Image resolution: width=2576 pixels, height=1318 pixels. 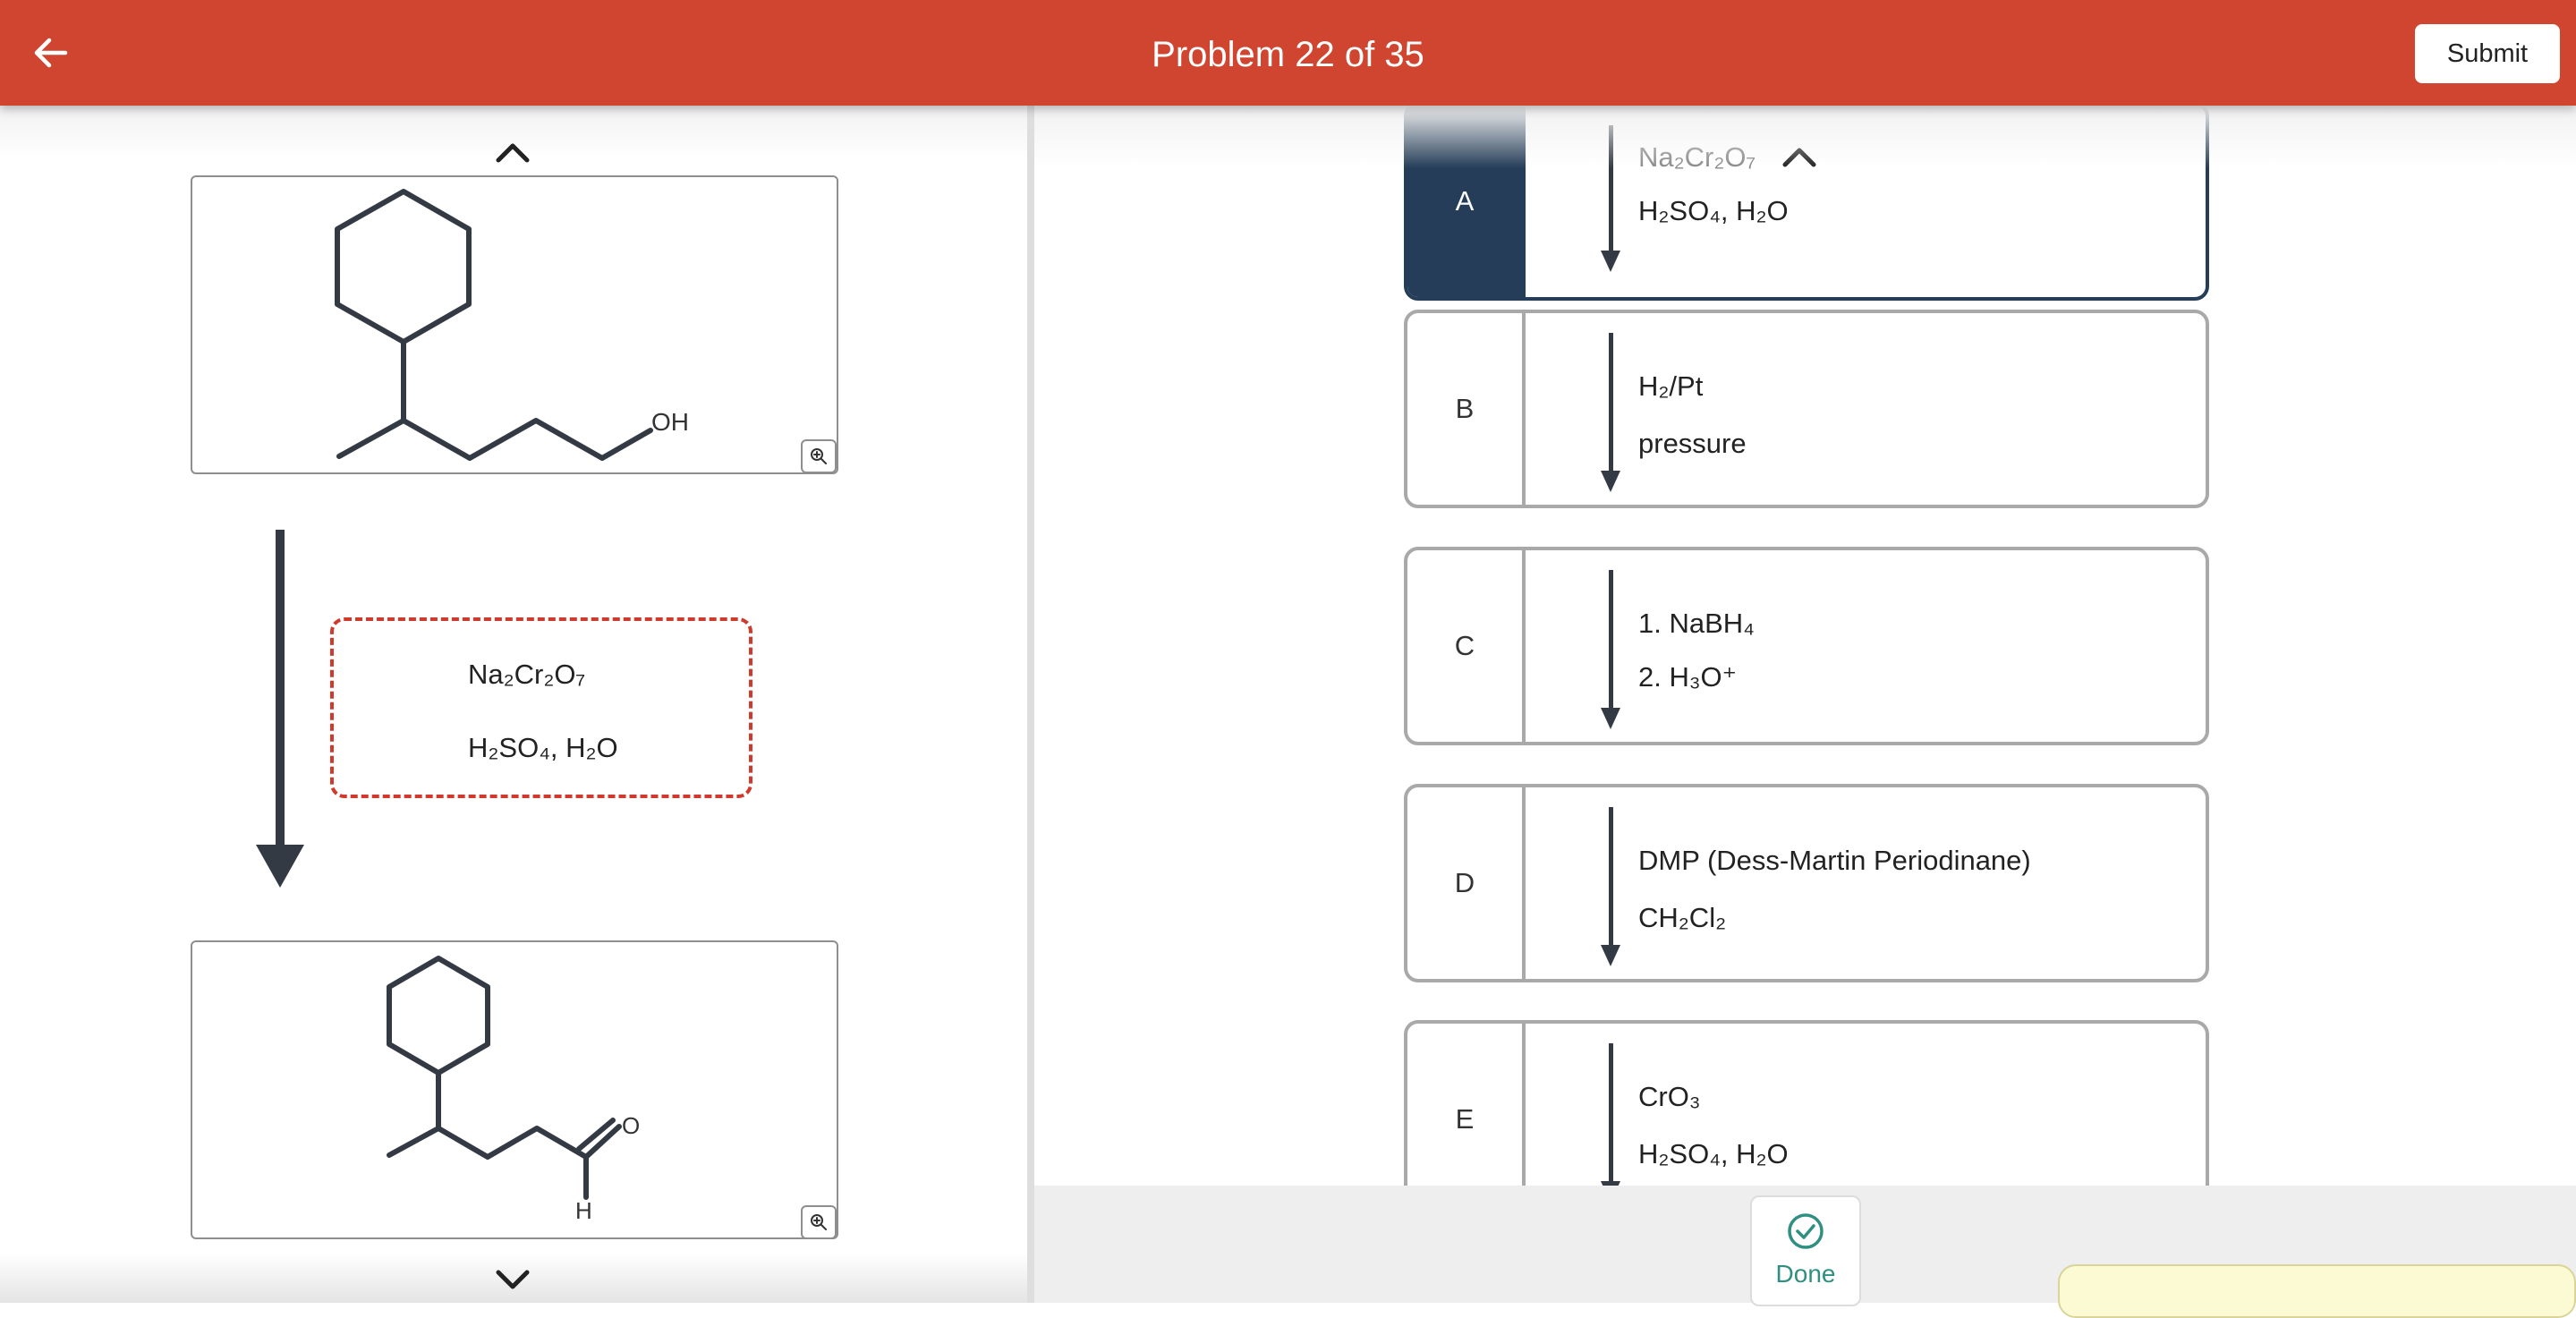 What do you see at coordinates (1805, 1250) in the screenshot?
I see `done-button: Done` at bounding box center [1805, 1250].